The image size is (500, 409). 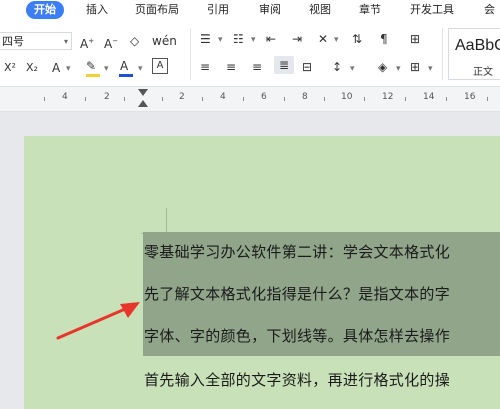 What do you see at coordinates (93, 67) in the screenshot?
I see `highlight-icon: ✎` at bounding box center [93, 67].